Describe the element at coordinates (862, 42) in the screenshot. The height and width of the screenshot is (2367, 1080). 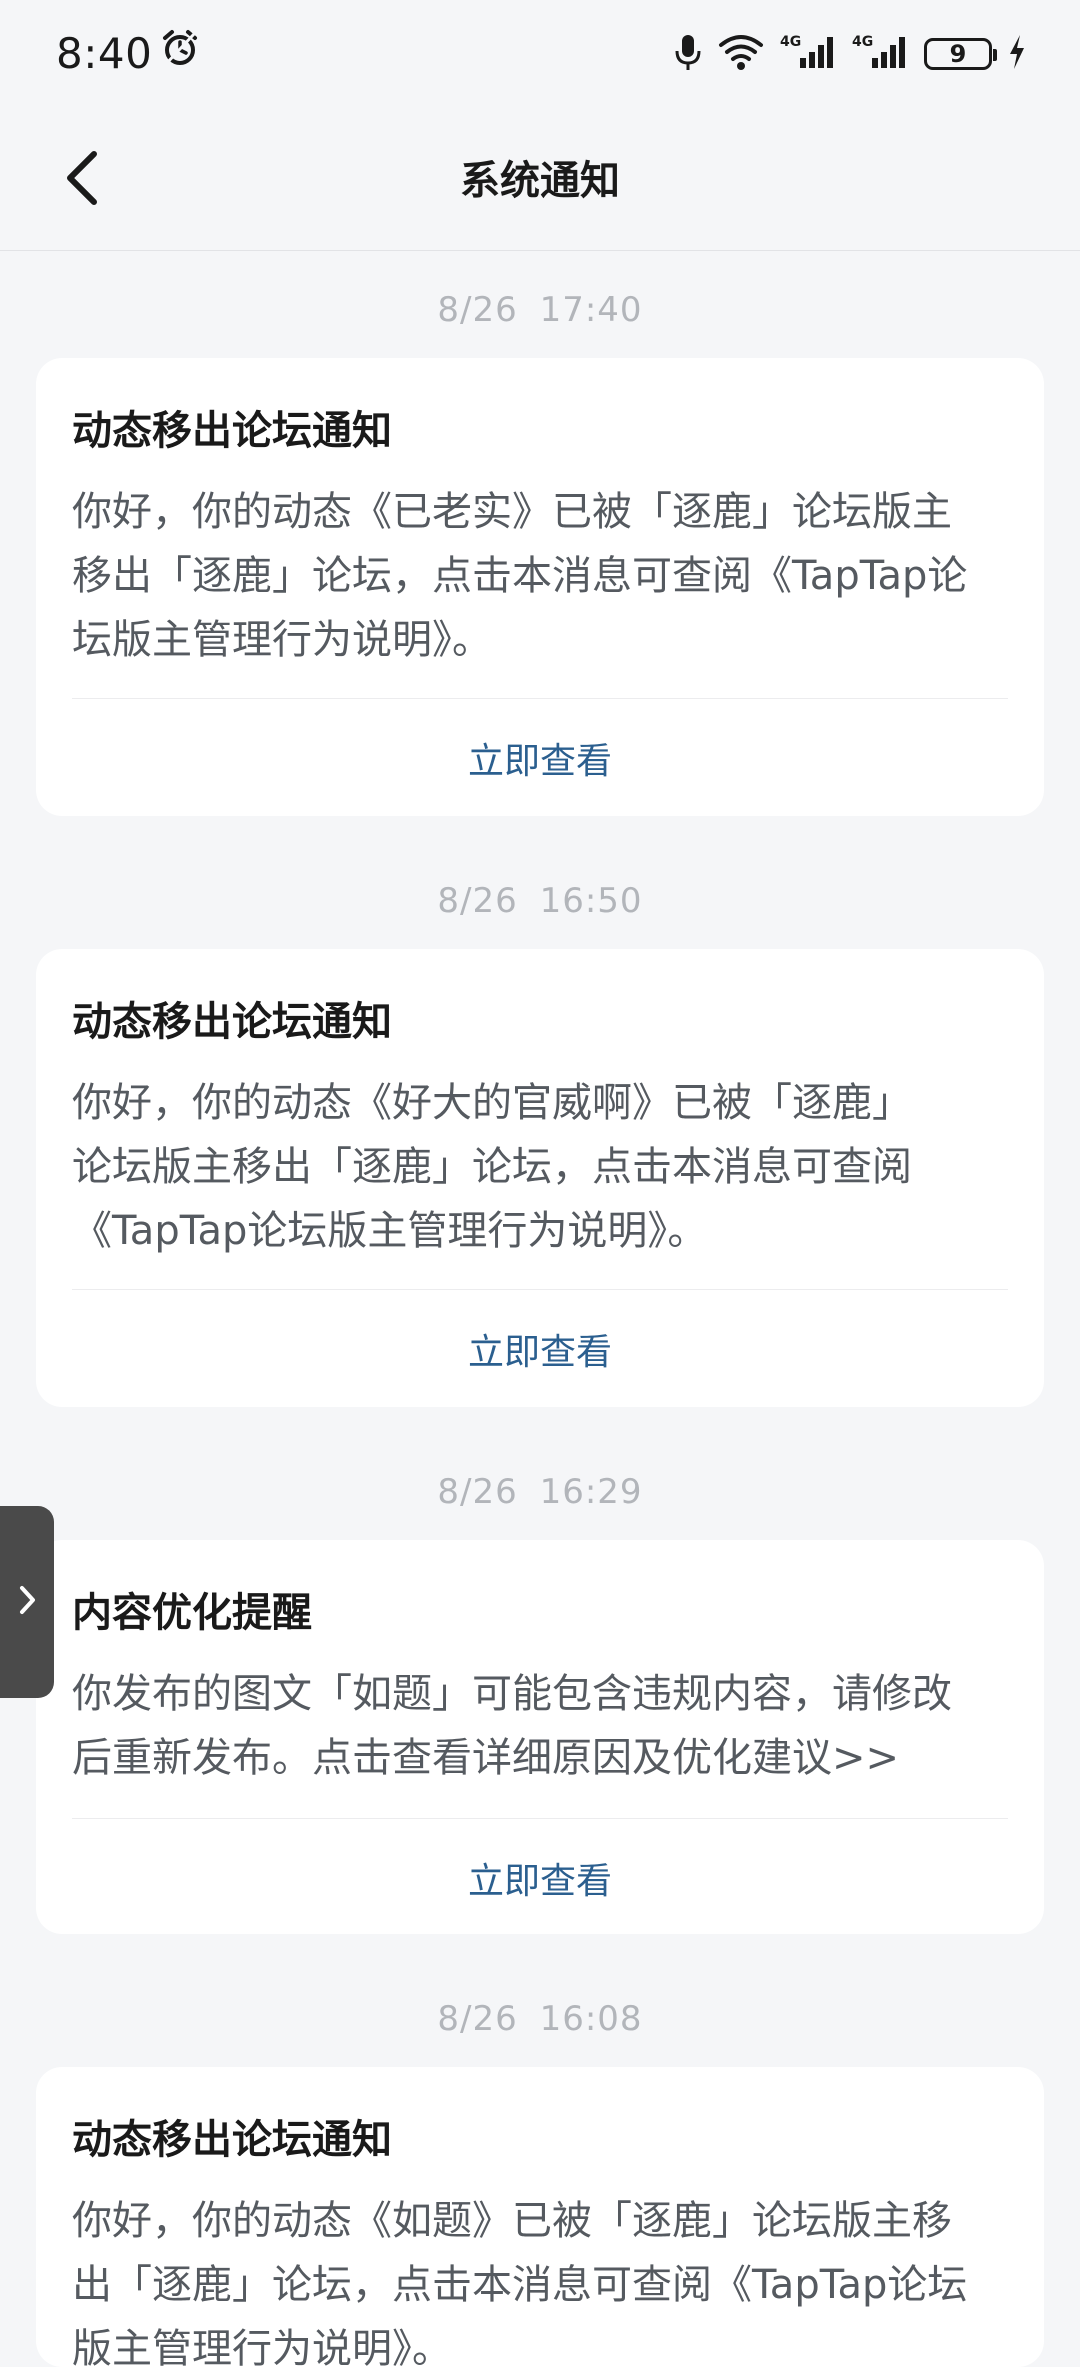
I see `network-label-2: 4G` at that location.